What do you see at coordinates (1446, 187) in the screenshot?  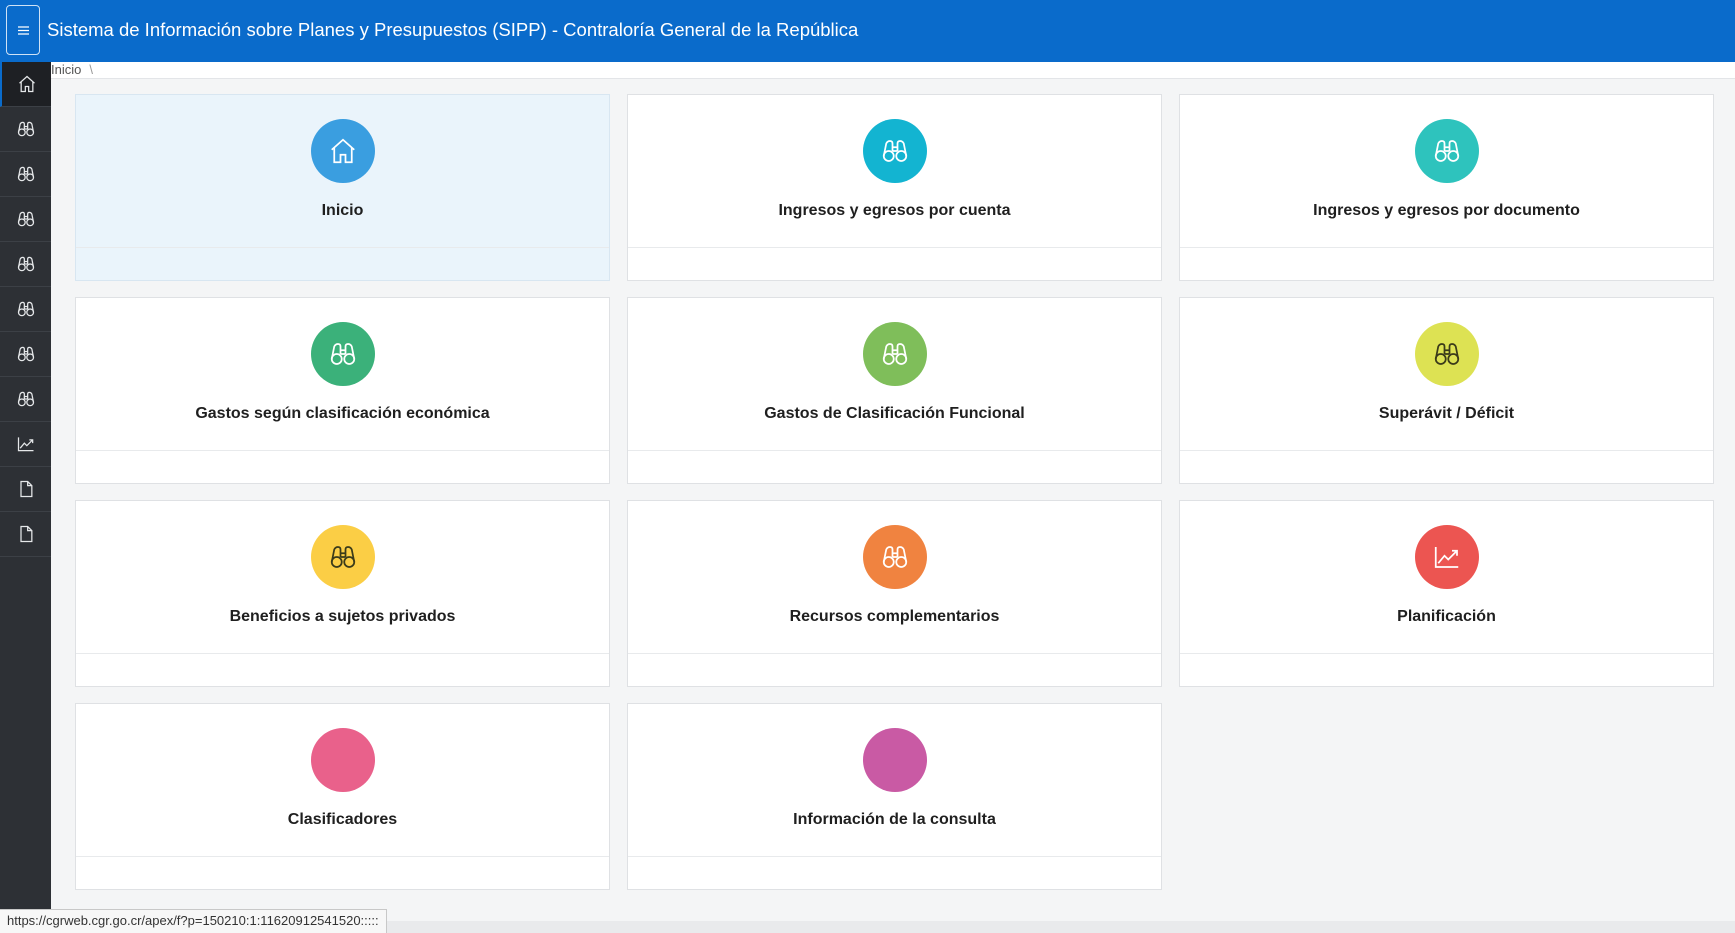 I see `card-ingresos-y-egresos-por-documento: Ingresos y egresos por documento` at bounding box center [1446, 187].